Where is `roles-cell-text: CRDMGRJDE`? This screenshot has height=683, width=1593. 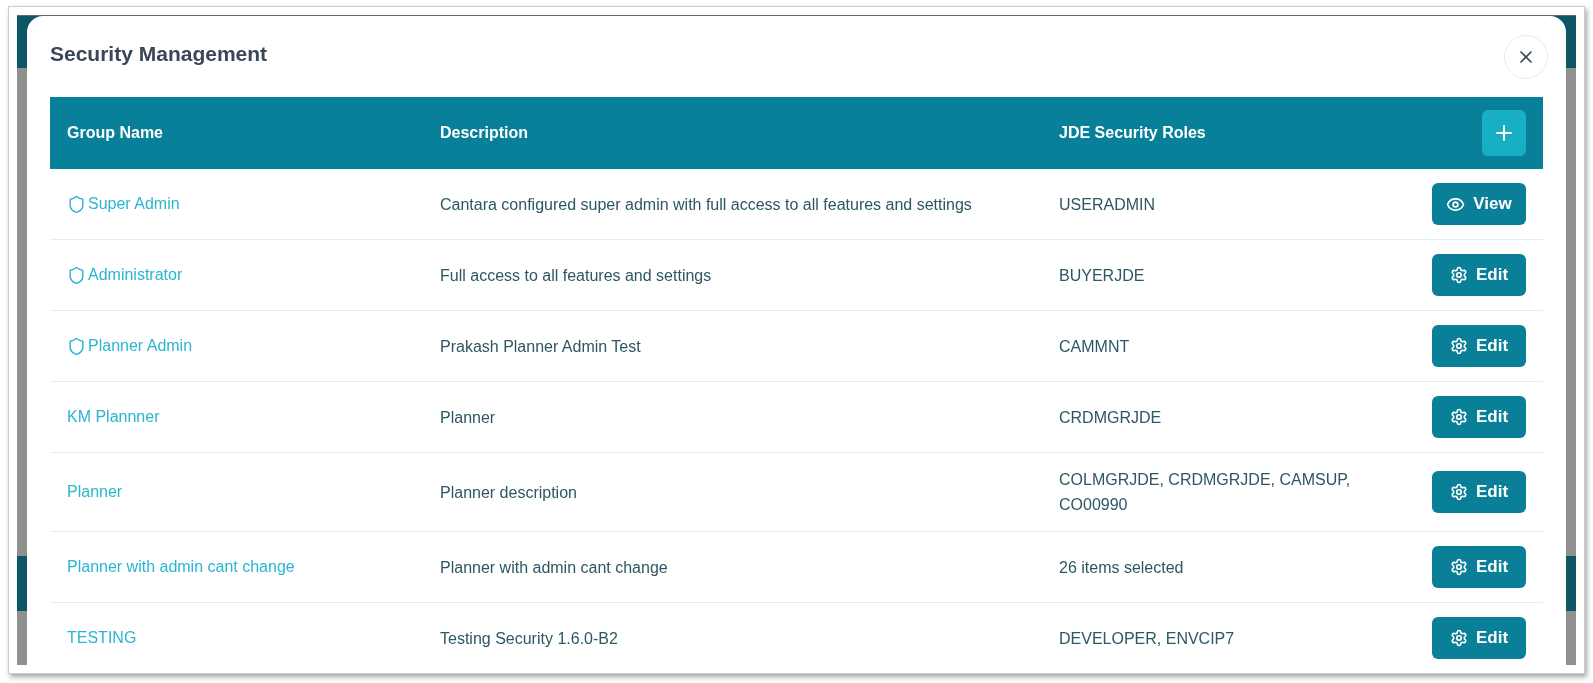
roles-cell-text: CRDMGRJDE is located at coordinates (1110, 417).